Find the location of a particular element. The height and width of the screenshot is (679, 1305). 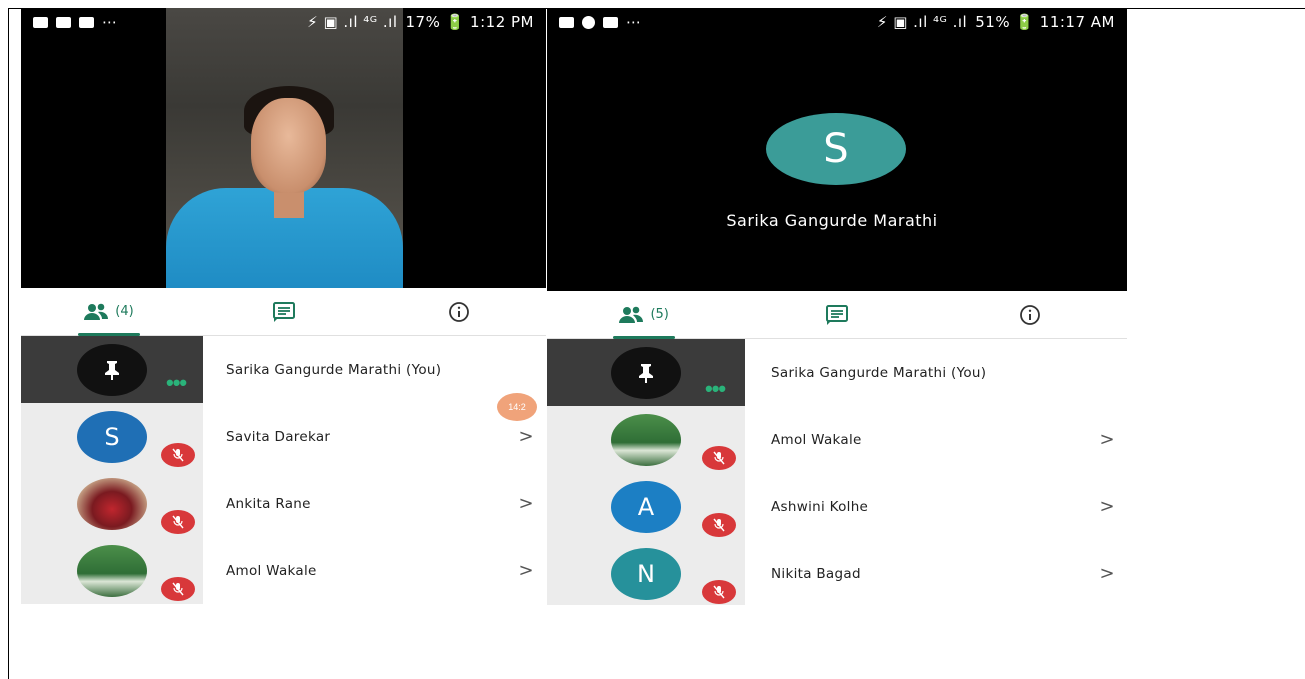

participant-name: Savita Darekar is located at coordinates (278, 436).